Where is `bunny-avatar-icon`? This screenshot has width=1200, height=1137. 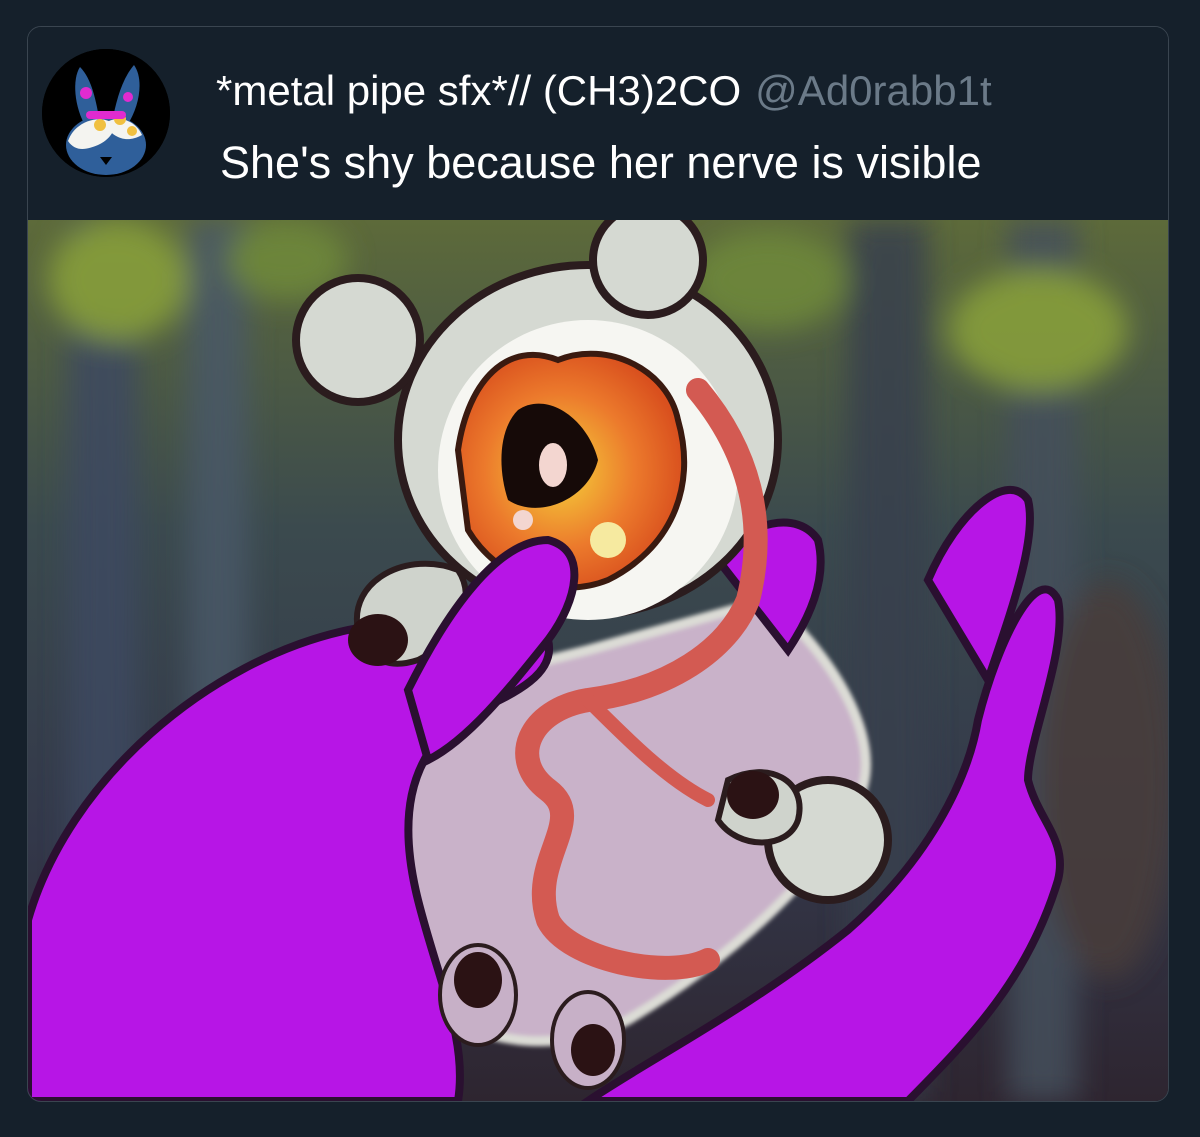
bunny-avatar-icon is located at coordinates (106, 113).